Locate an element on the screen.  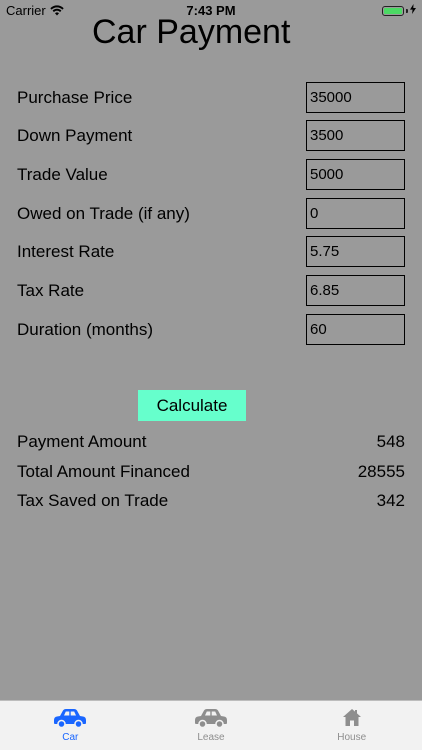
tab-house-label: House is located at coordinates (352, 737).